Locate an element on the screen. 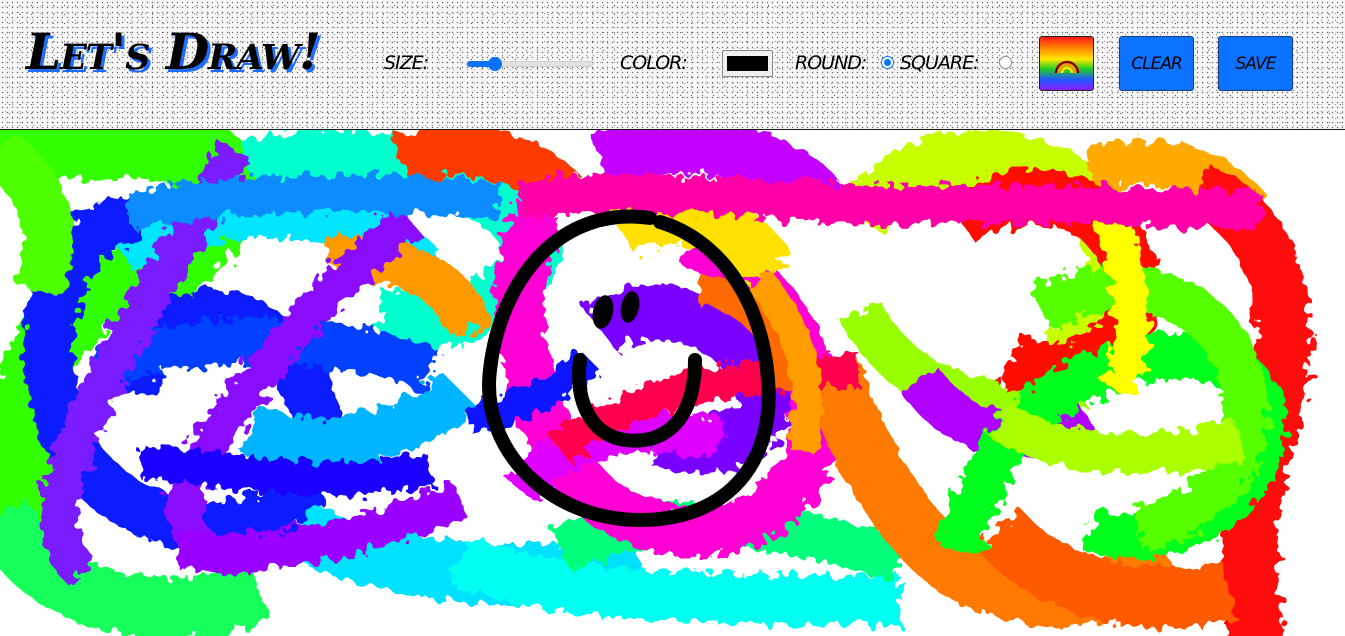  round-radio is located at coordinates (887, 62).